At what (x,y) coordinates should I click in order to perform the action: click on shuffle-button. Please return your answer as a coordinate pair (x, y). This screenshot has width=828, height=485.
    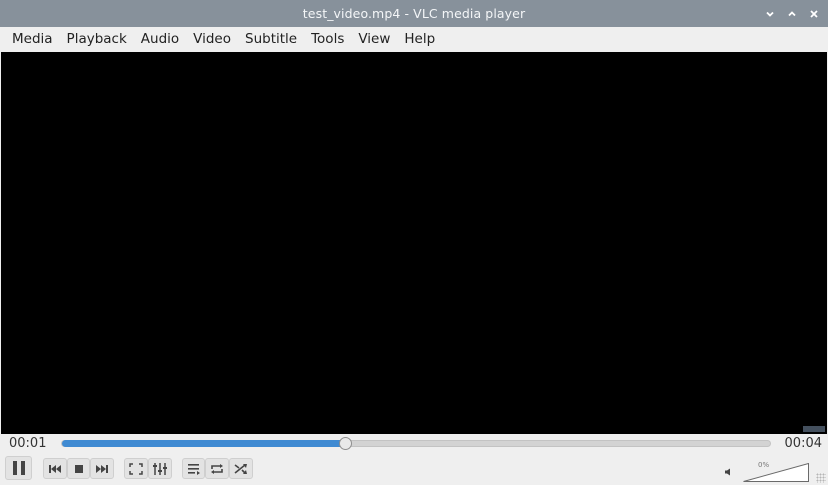
    Looking at the image, I should click on (241, 468).